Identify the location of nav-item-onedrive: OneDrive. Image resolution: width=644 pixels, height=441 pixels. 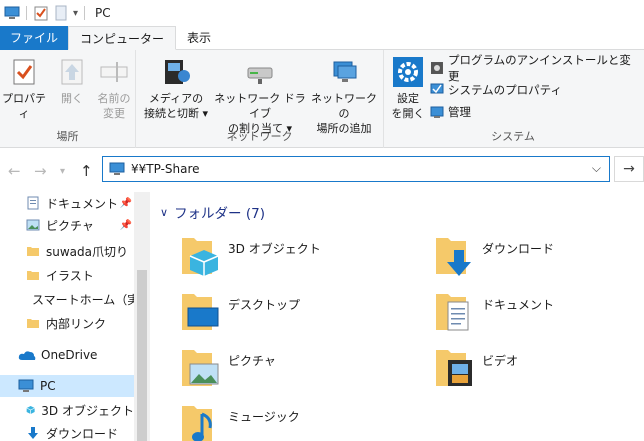
(67, 355).